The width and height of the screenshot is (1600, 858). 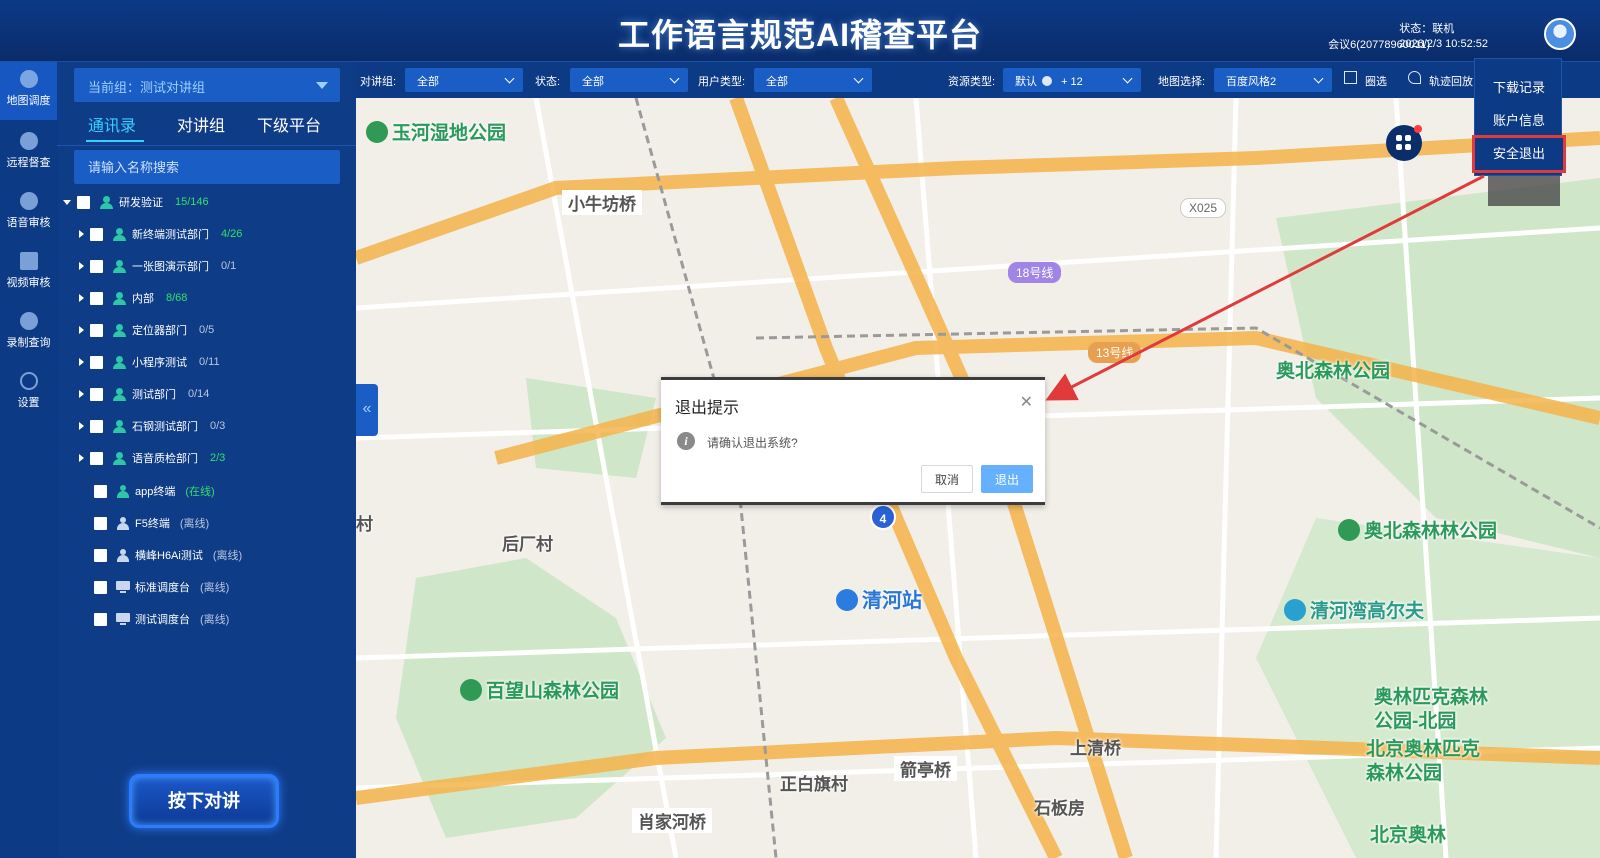 I want to click on tree-group: 新终端测试部门 4/26, so click(x=160, y=234).